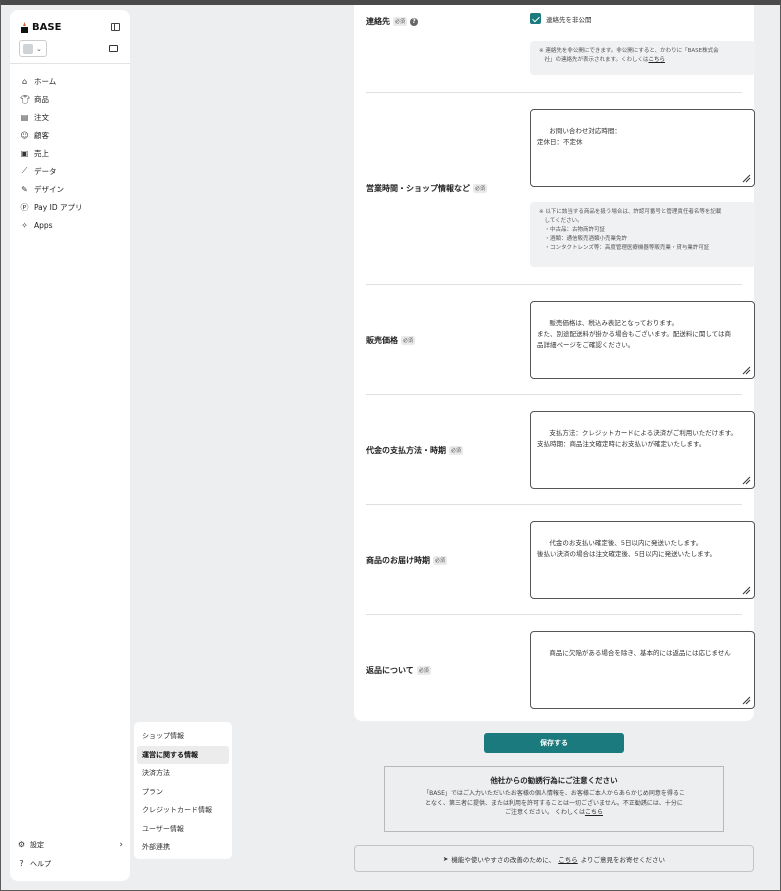 The width and height of the screenshot is (781, 891). What do you see at coordinates (183, 810) in the screenshot?
I see `submenu-item-credit-card: クレジットカード情報` at bounding box center [183, 810].